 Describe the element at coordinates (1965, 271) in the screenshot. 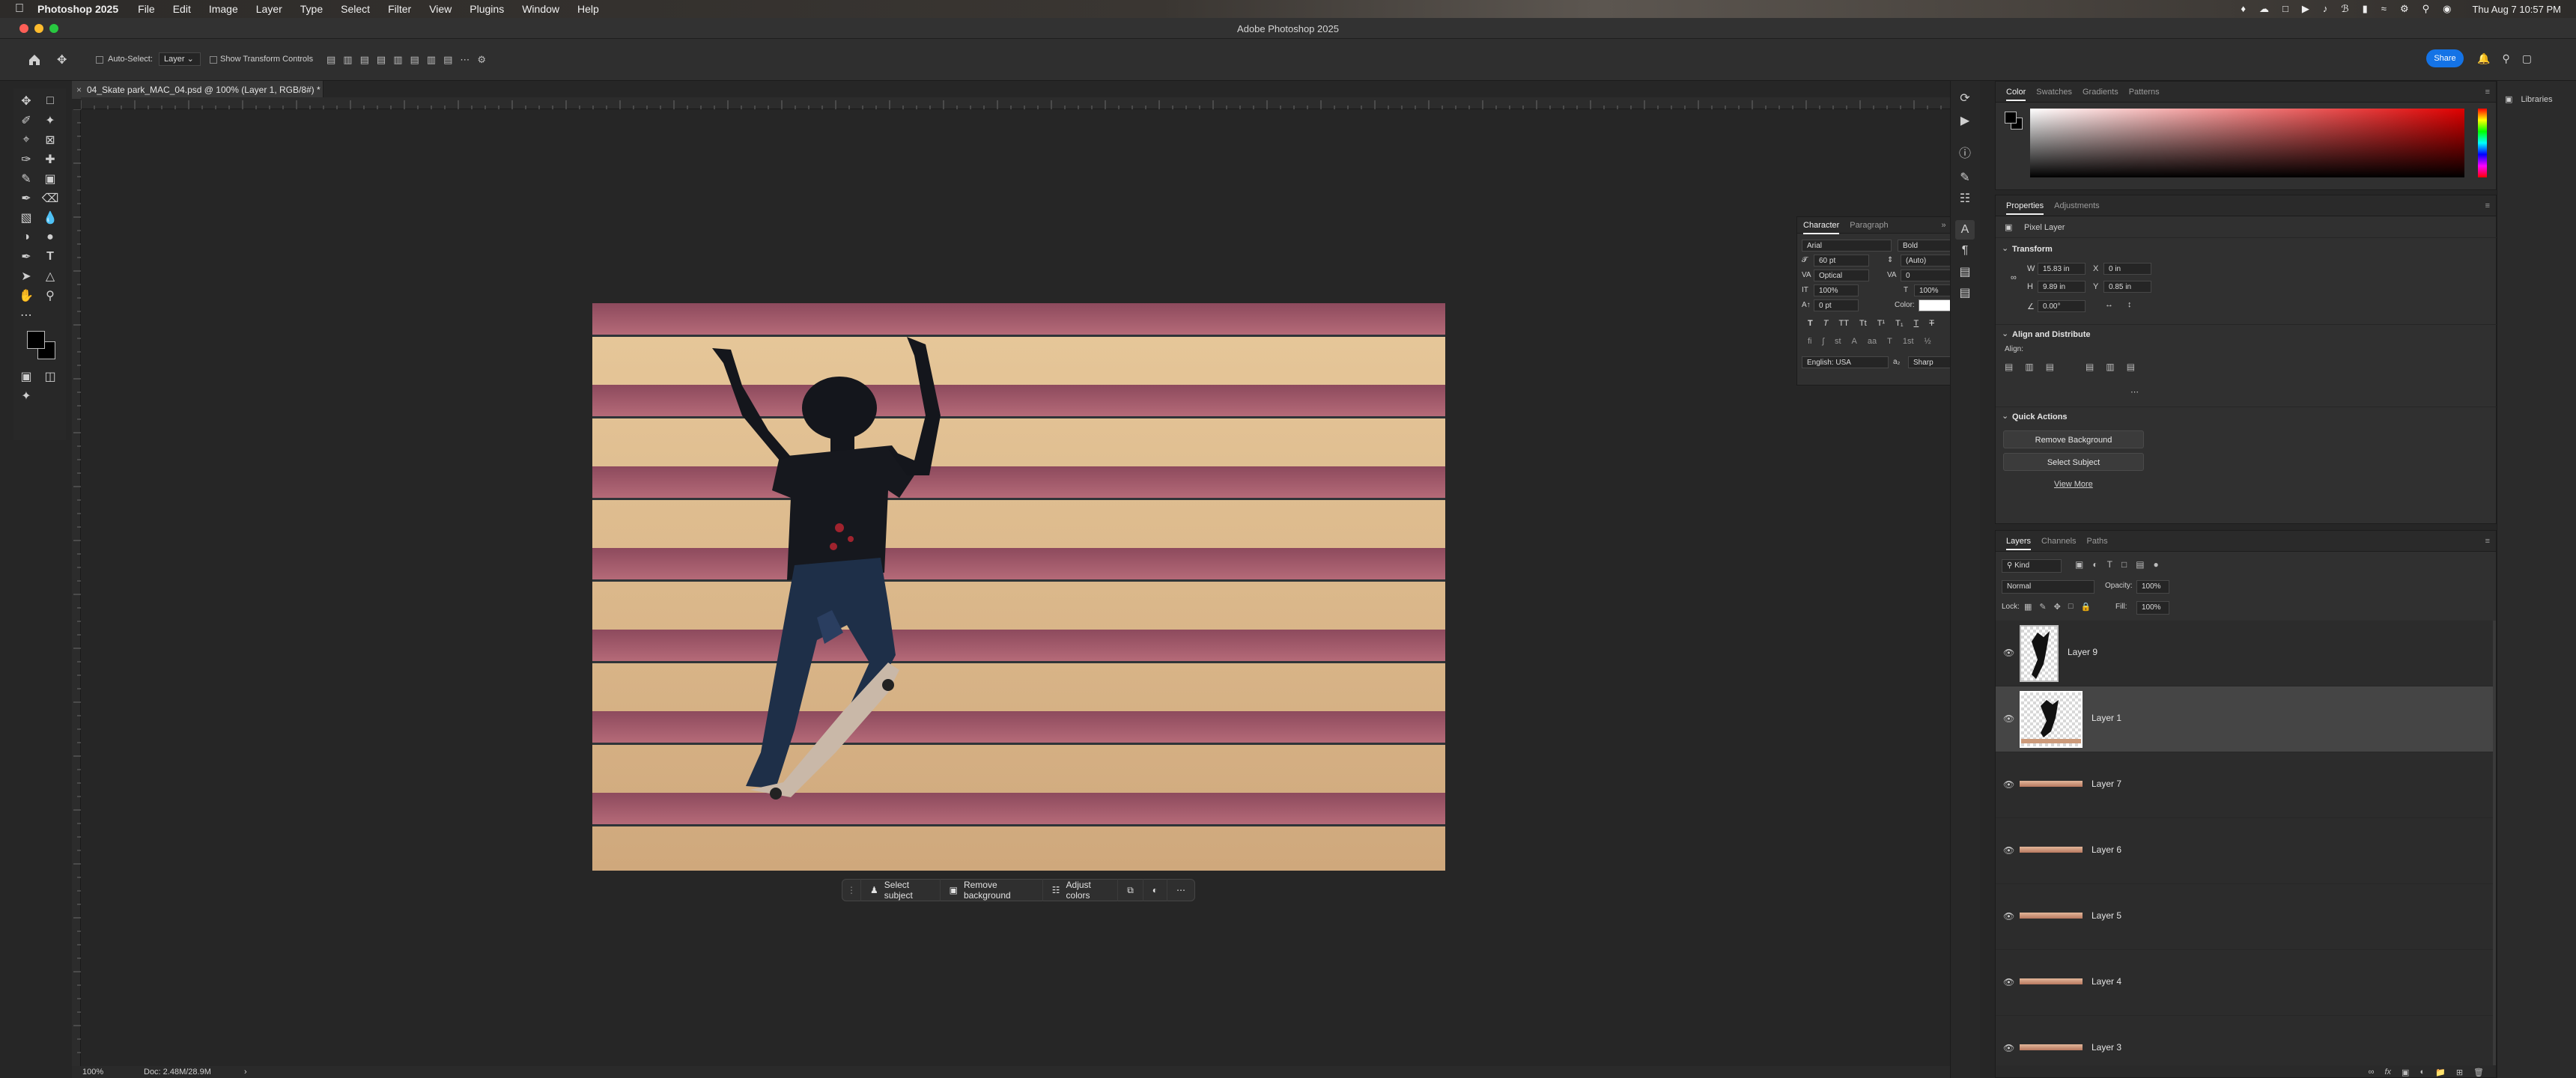

I see `glyphs-icon: ▤` at that location.